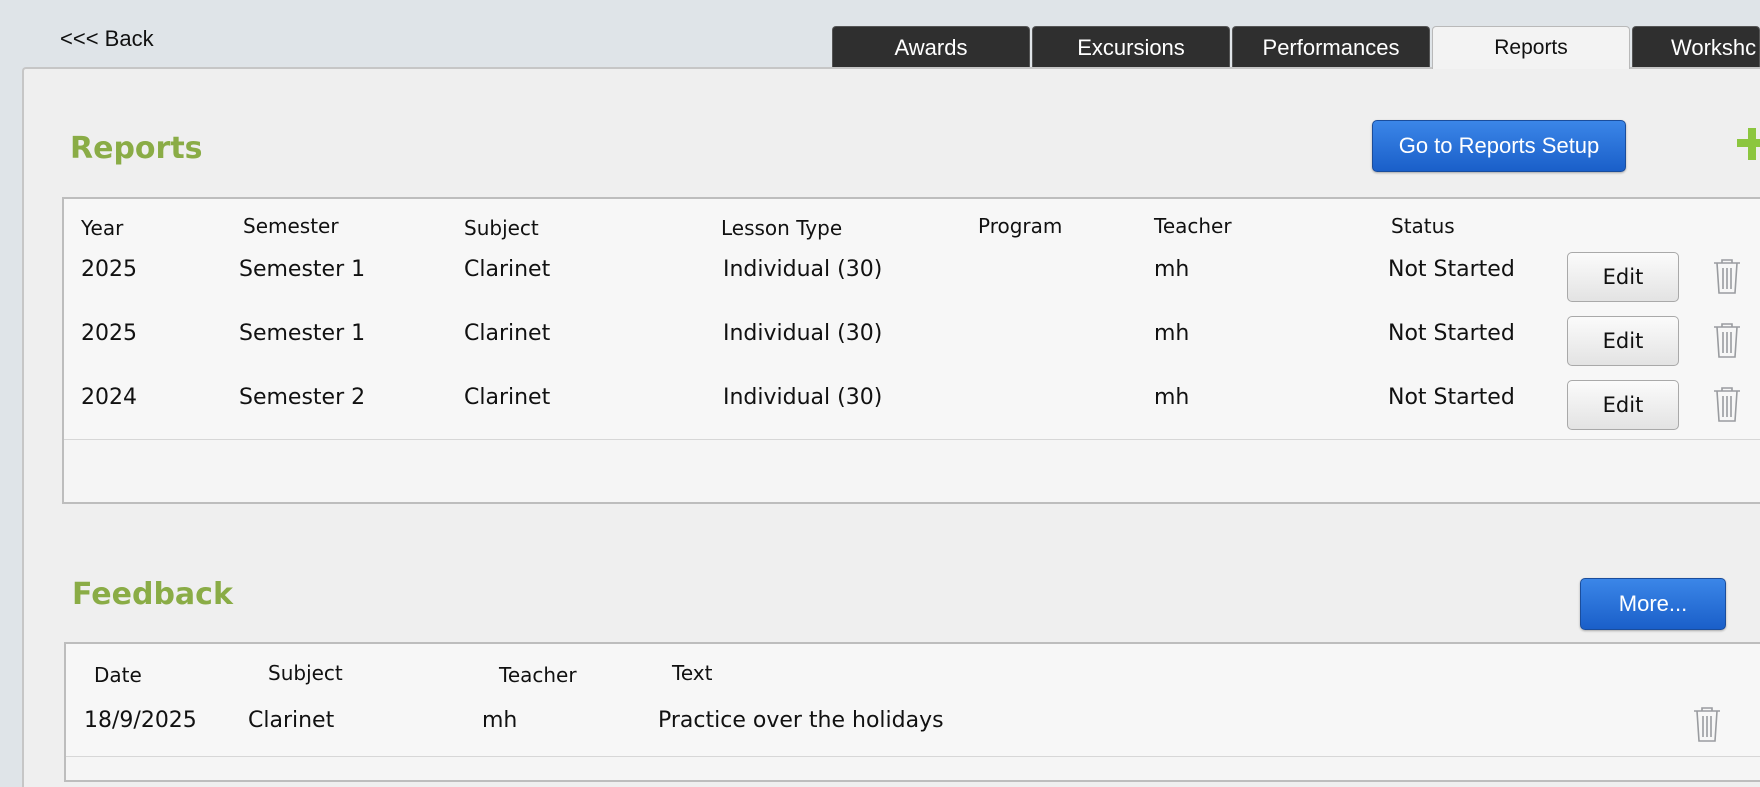  I want to click on column-header-program: Program, so click(1020, 226).